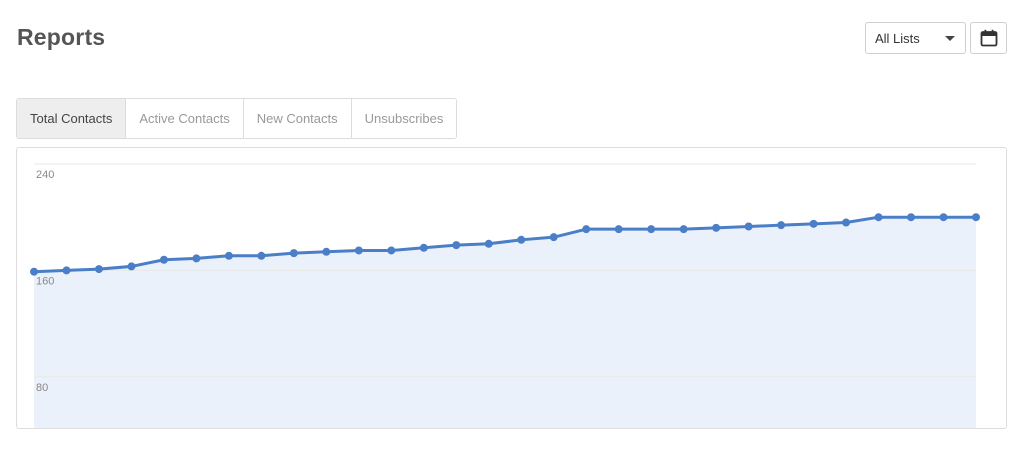 This screenshot has width=1024, height=449. I want to click on tab-active-contacts: Active Contacts, so click(185, 118).